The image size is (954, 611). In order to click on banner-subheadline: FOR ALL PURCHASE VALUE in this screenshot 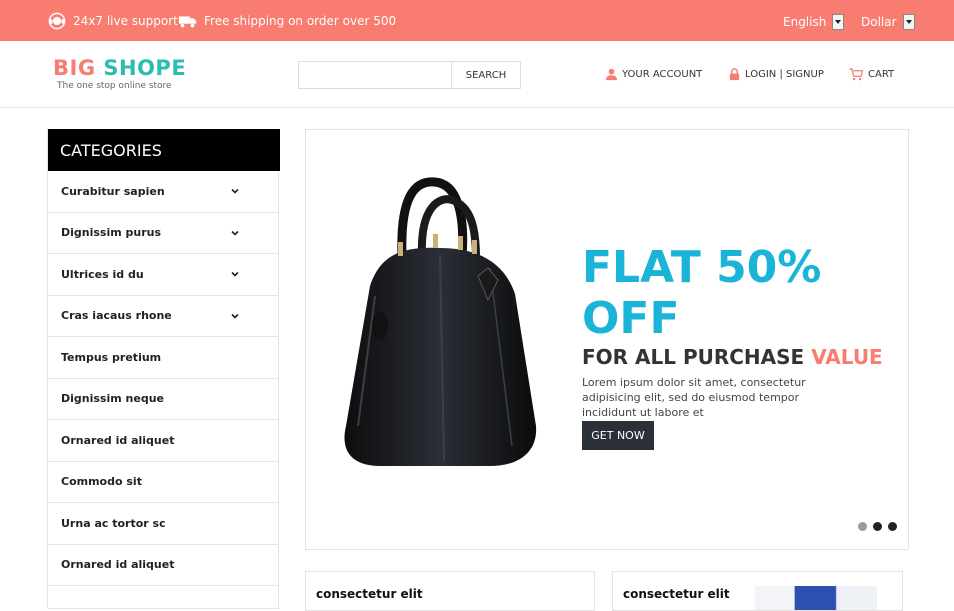, I will do `click(732, 357)`.